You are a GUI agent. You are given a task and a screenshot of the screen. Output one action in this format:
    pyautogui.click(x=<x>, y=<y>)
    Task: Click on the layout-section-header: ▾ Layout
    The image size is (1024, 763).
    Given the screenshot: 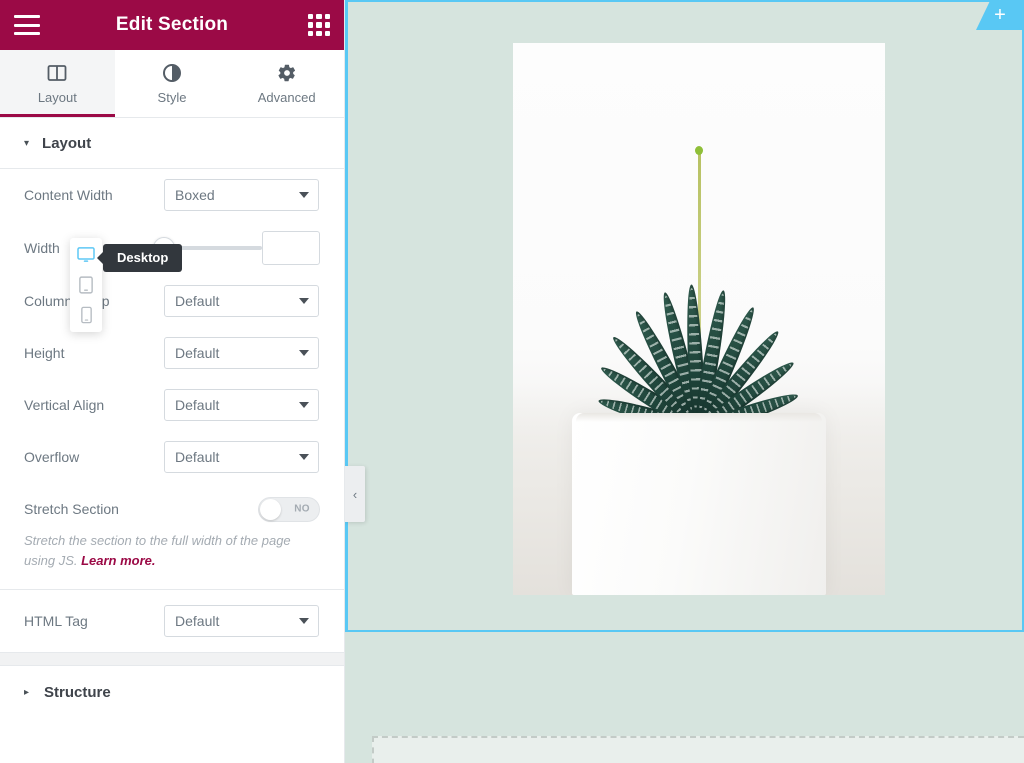 What is the action you would take?
    pyautogui.click(x=172, y=143)
    